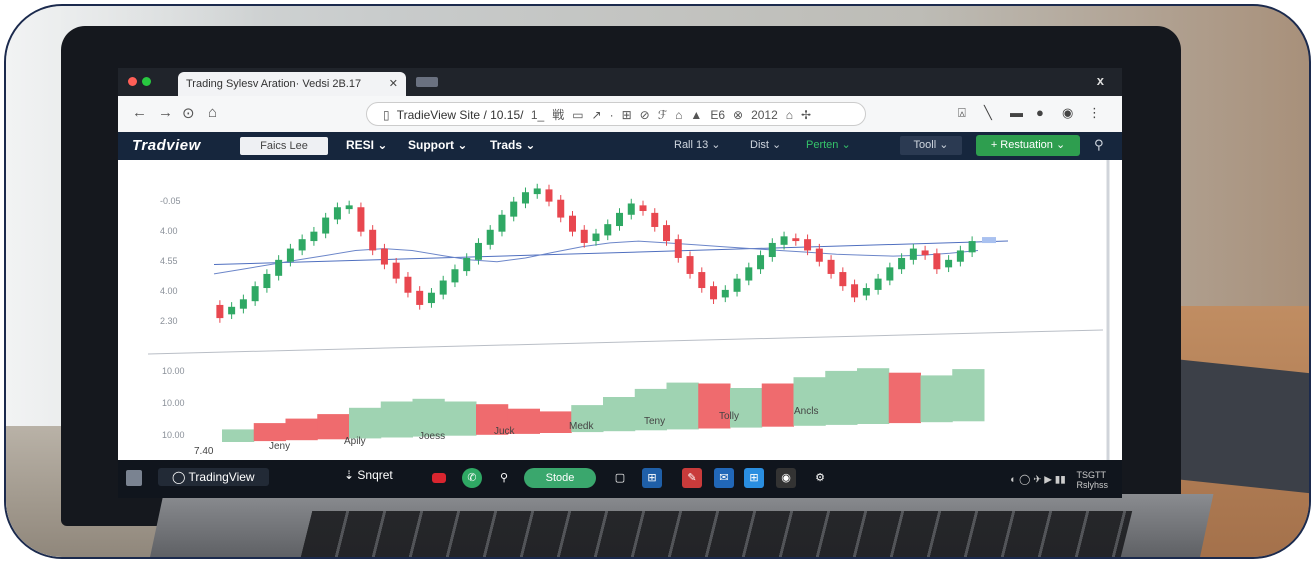 This screenshot has width=1313, height=561. What do you see at coordinates (274, 84) in the screenshot?
I see `tab-title: Trading Sylesv Aration· Vedsi 2B.17` at bounding box center [274, 84].